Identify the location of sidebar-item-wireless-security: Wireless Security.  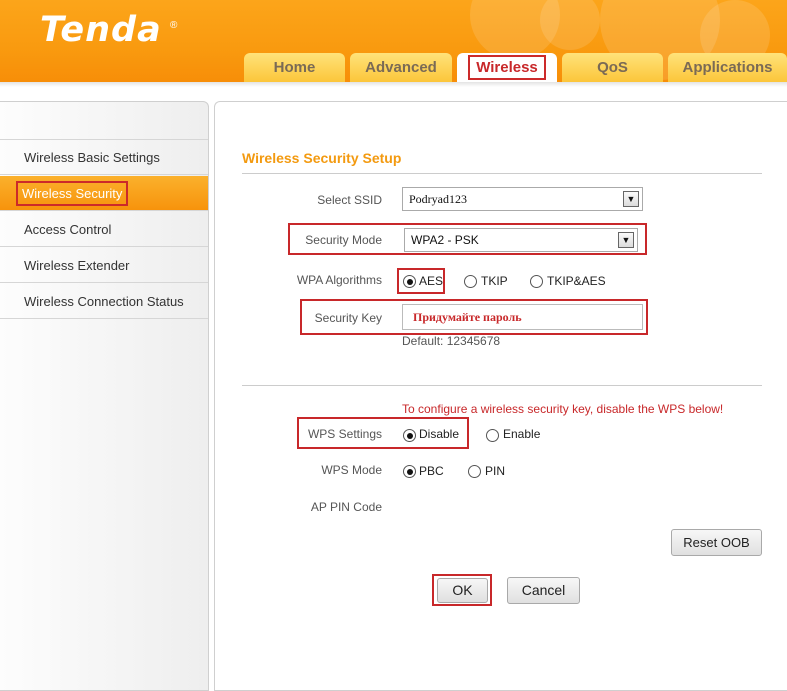
(104, 193).